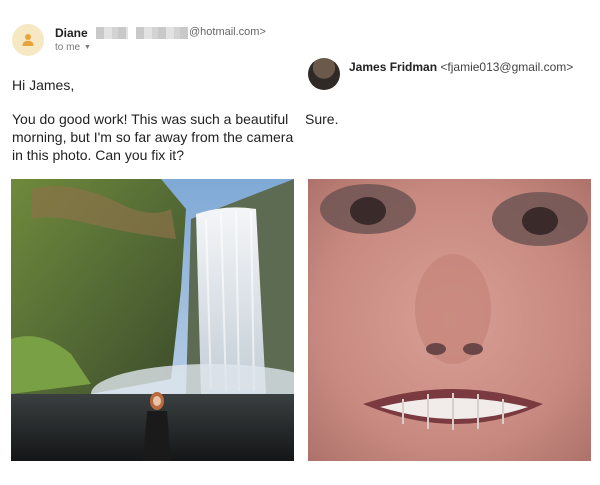 The image size is (600, 485). I want to click on reply-sender-name: James Fridman, so click(393, 67).